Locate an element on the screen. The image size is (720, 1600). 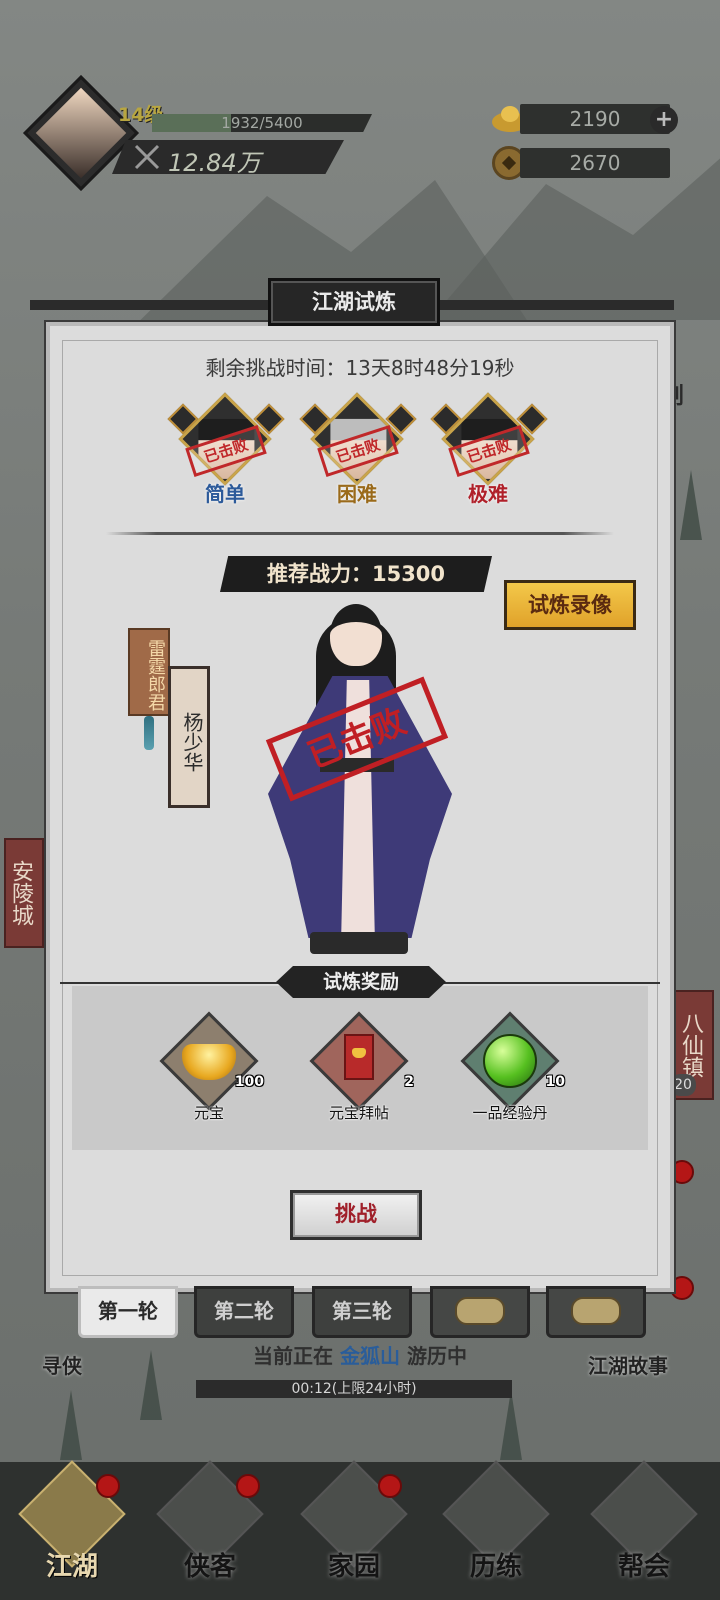
travel-prefix: 当前正在 is located at coordinates (293, 1356).